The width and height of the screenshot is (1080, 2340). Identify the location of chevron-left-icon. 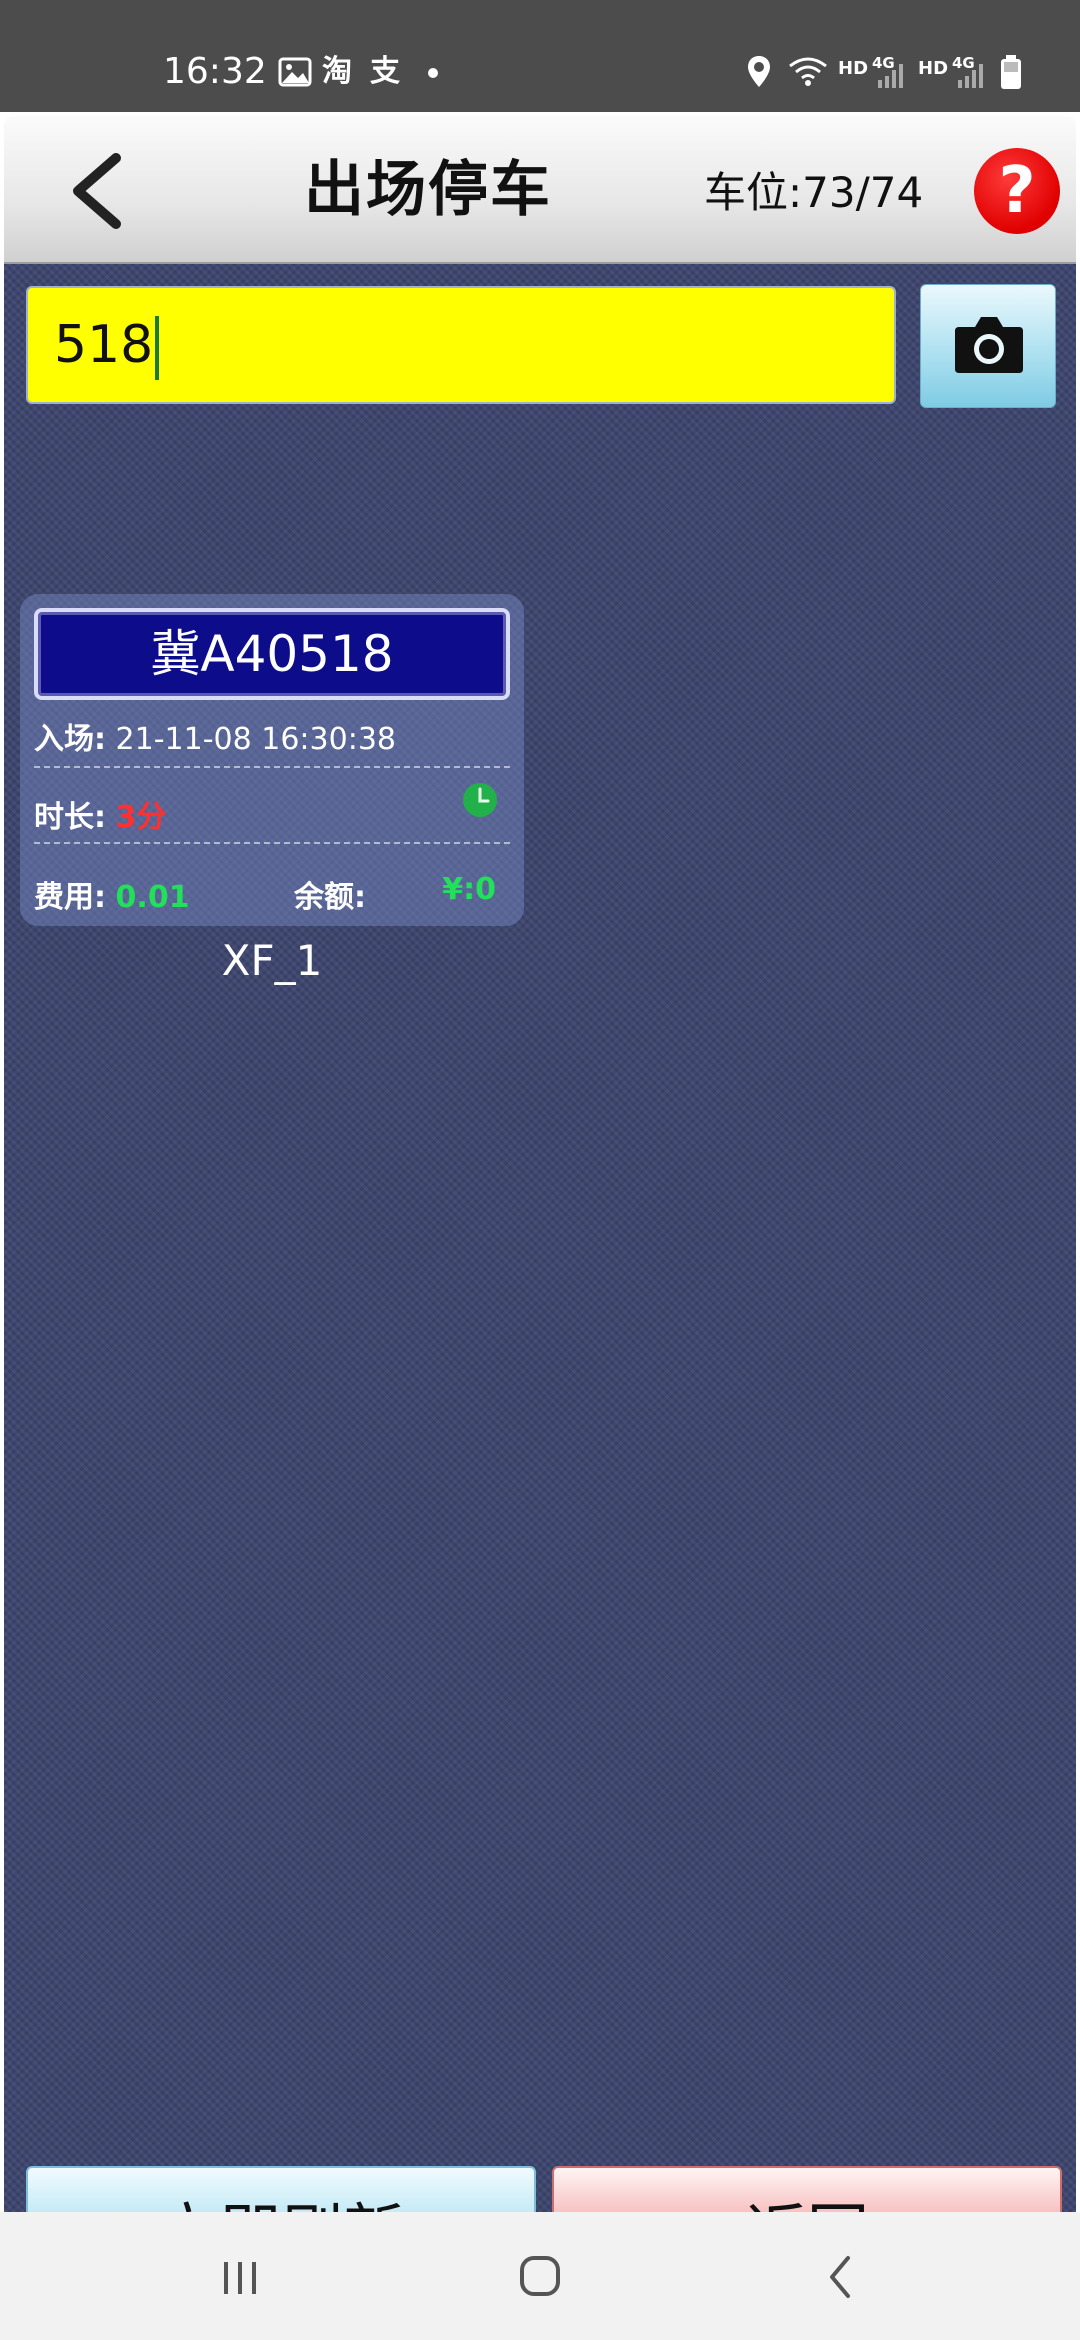
(97, 191).